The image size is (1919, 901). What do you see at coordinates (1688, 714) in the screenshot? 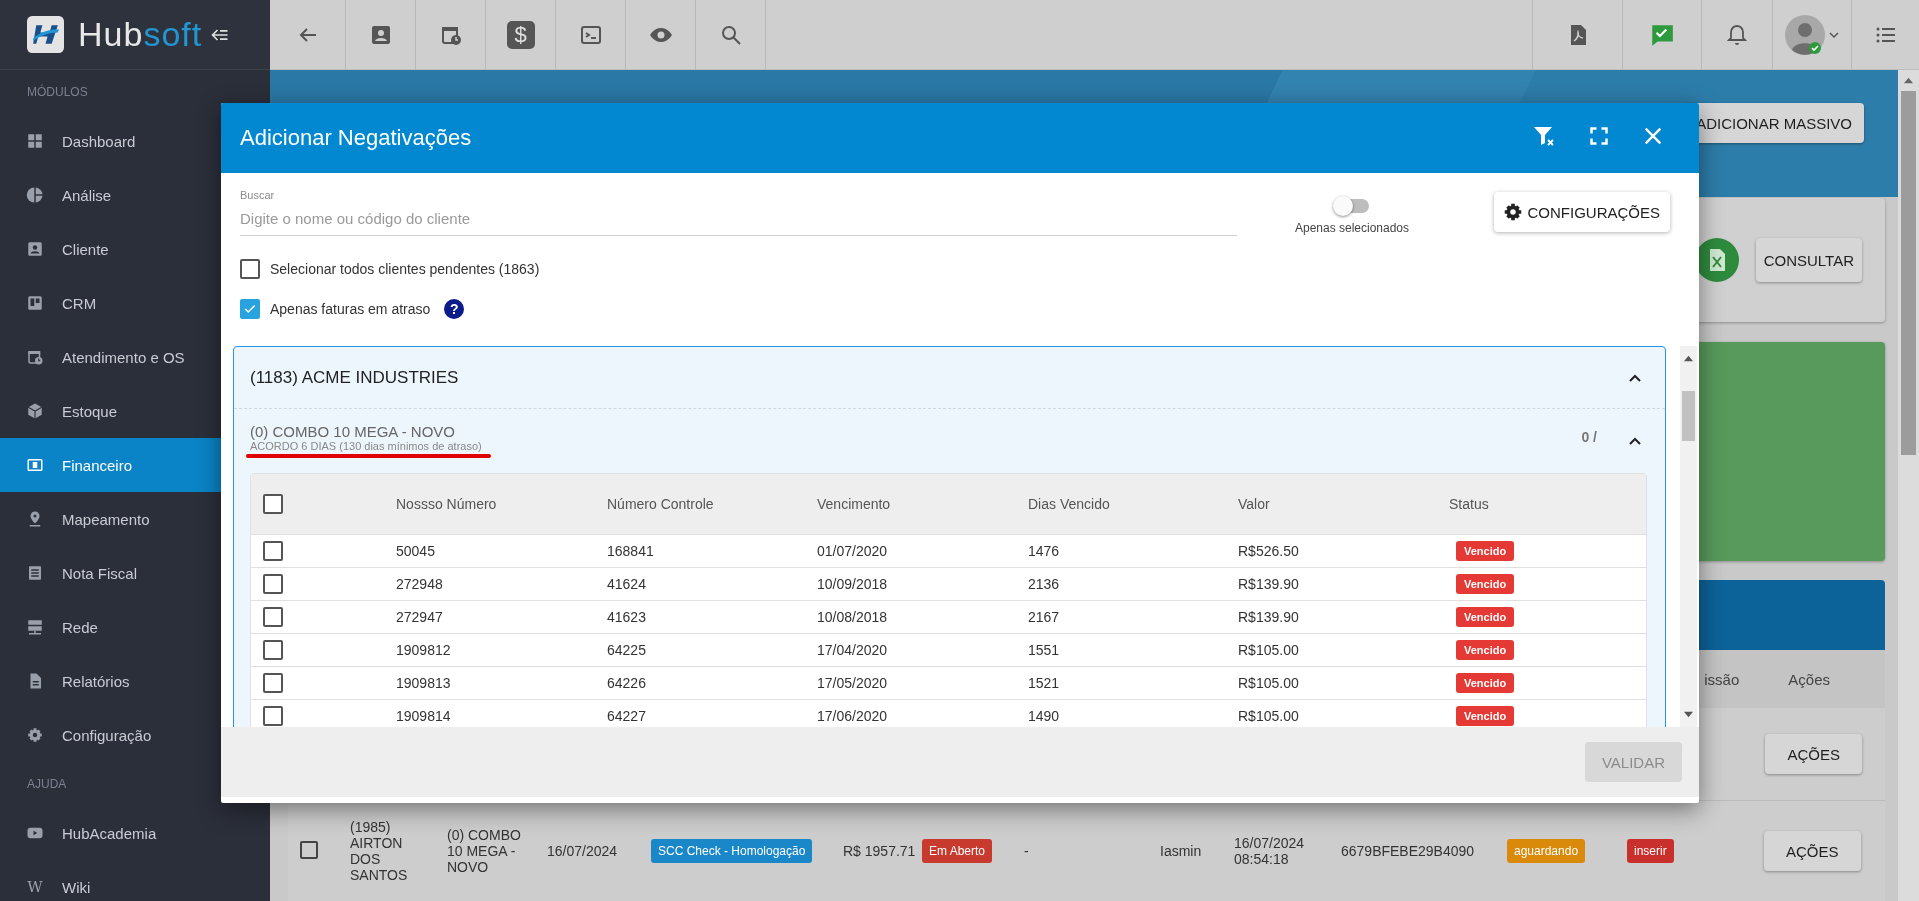
I see `scroll-down-icon` at bounding box center [1688, 714].